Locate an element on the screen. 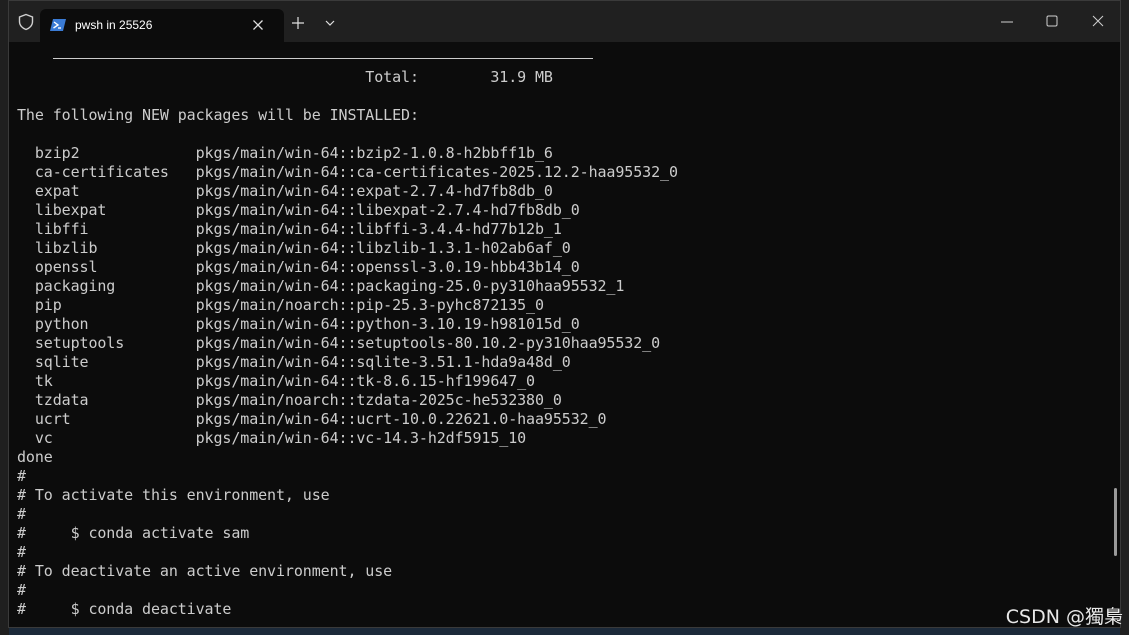 The width and height of the screenshot is (1129, 635). titlebar: pwsh in 25526 is located at coordinates (564, 21).